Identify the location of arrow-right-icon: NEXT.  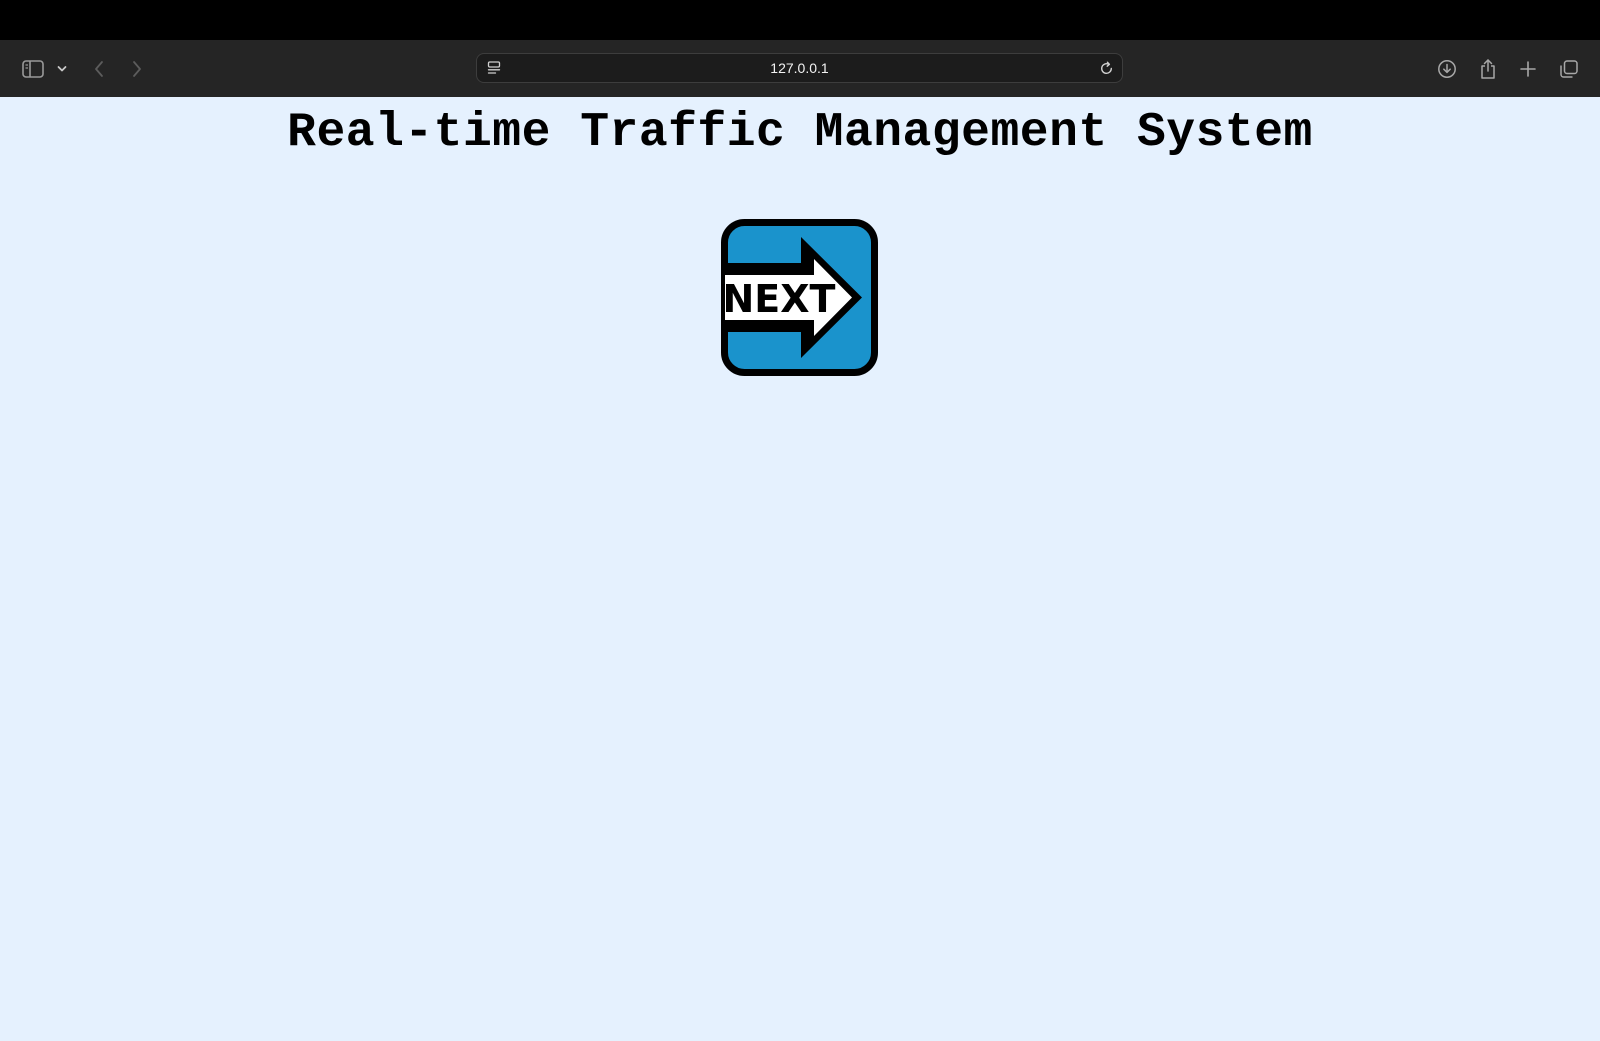
(799, 297).